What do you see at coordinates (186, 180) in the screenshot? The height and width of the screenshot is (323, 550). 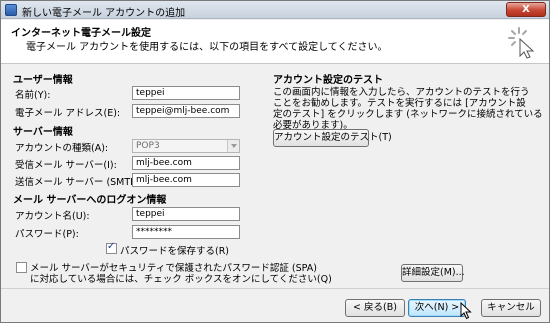 I see `outgoing-server-field: mlj-bee.com` at bounding box center [186, 180].